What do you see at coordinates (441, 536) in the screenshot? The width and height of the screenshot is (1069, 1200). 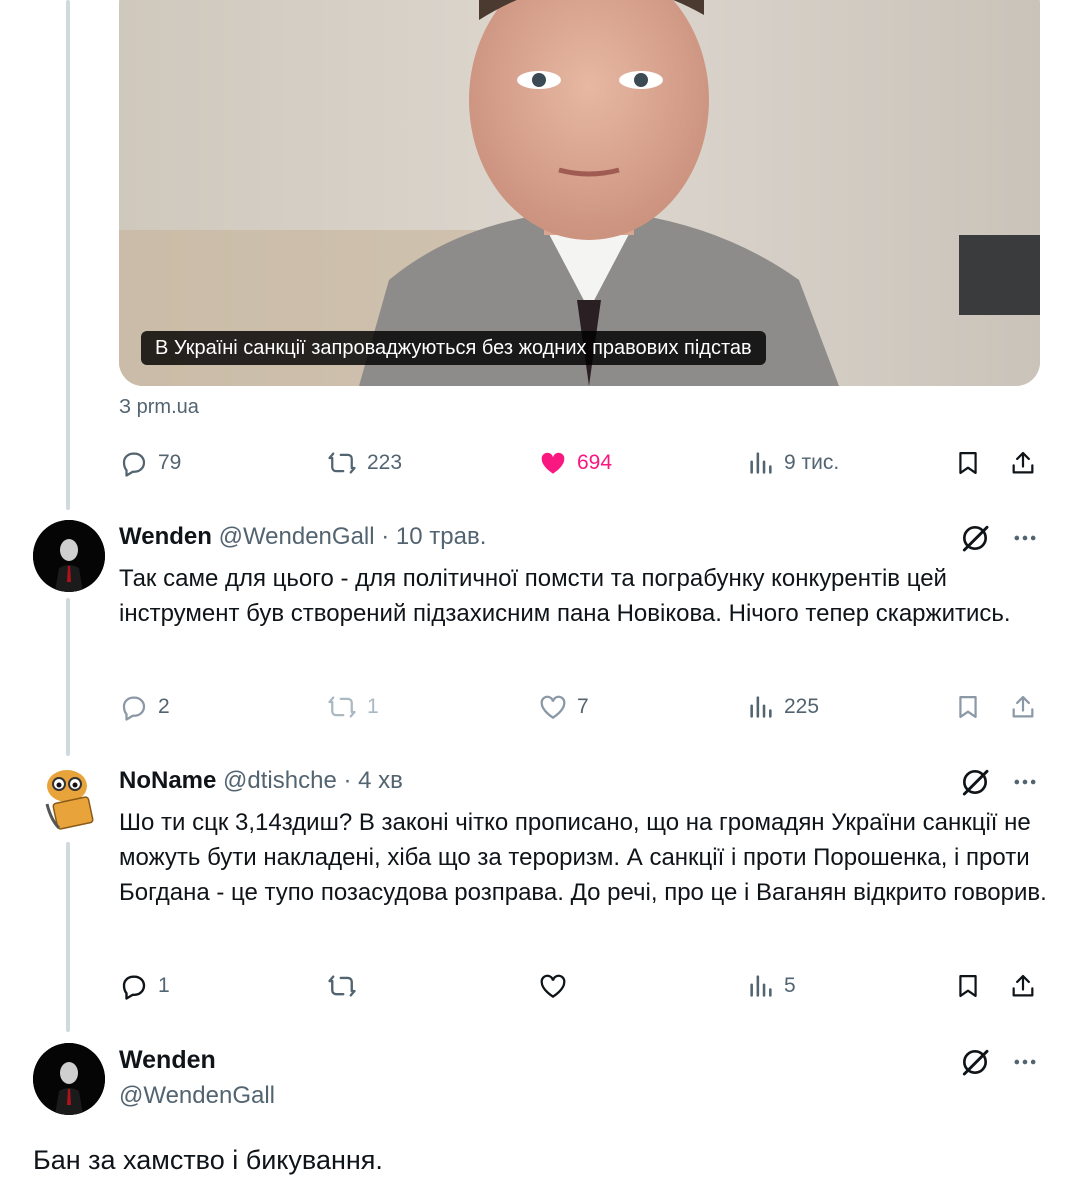 I see `post-time: 10 трав.` at bounding box center [441, 536].